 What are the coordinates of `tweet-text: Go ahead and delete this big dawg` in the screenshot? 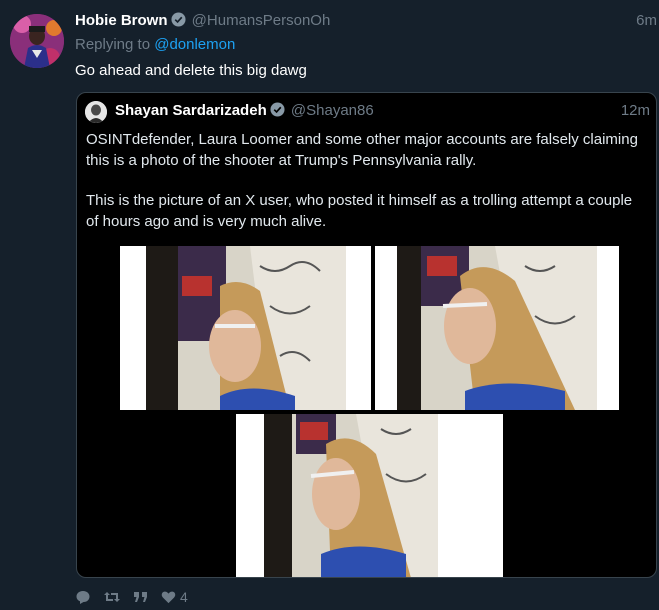 It's located at (191, 70).